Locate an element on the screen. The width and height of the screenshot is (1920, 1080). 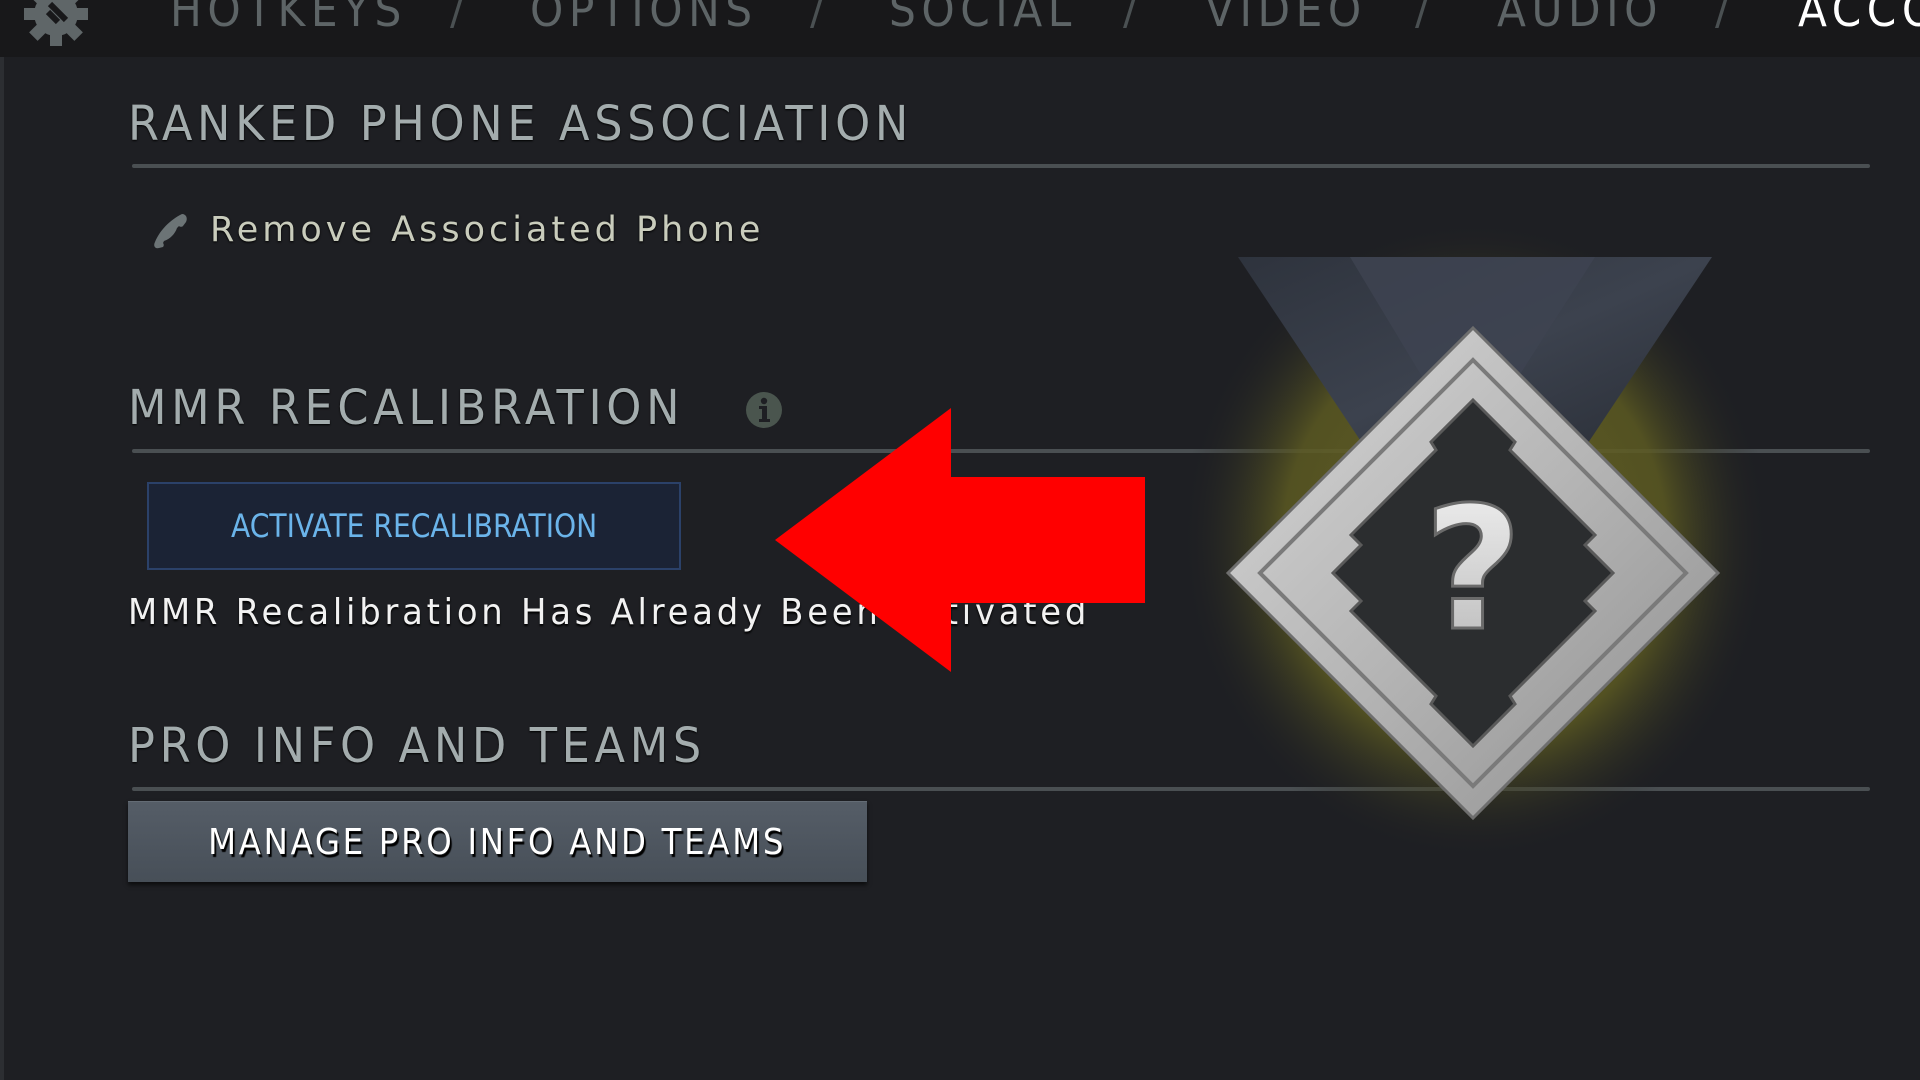
manage-pro-info-label: MANAGE PRO INFO AND TEAMS is located at coordinates (497, 842).